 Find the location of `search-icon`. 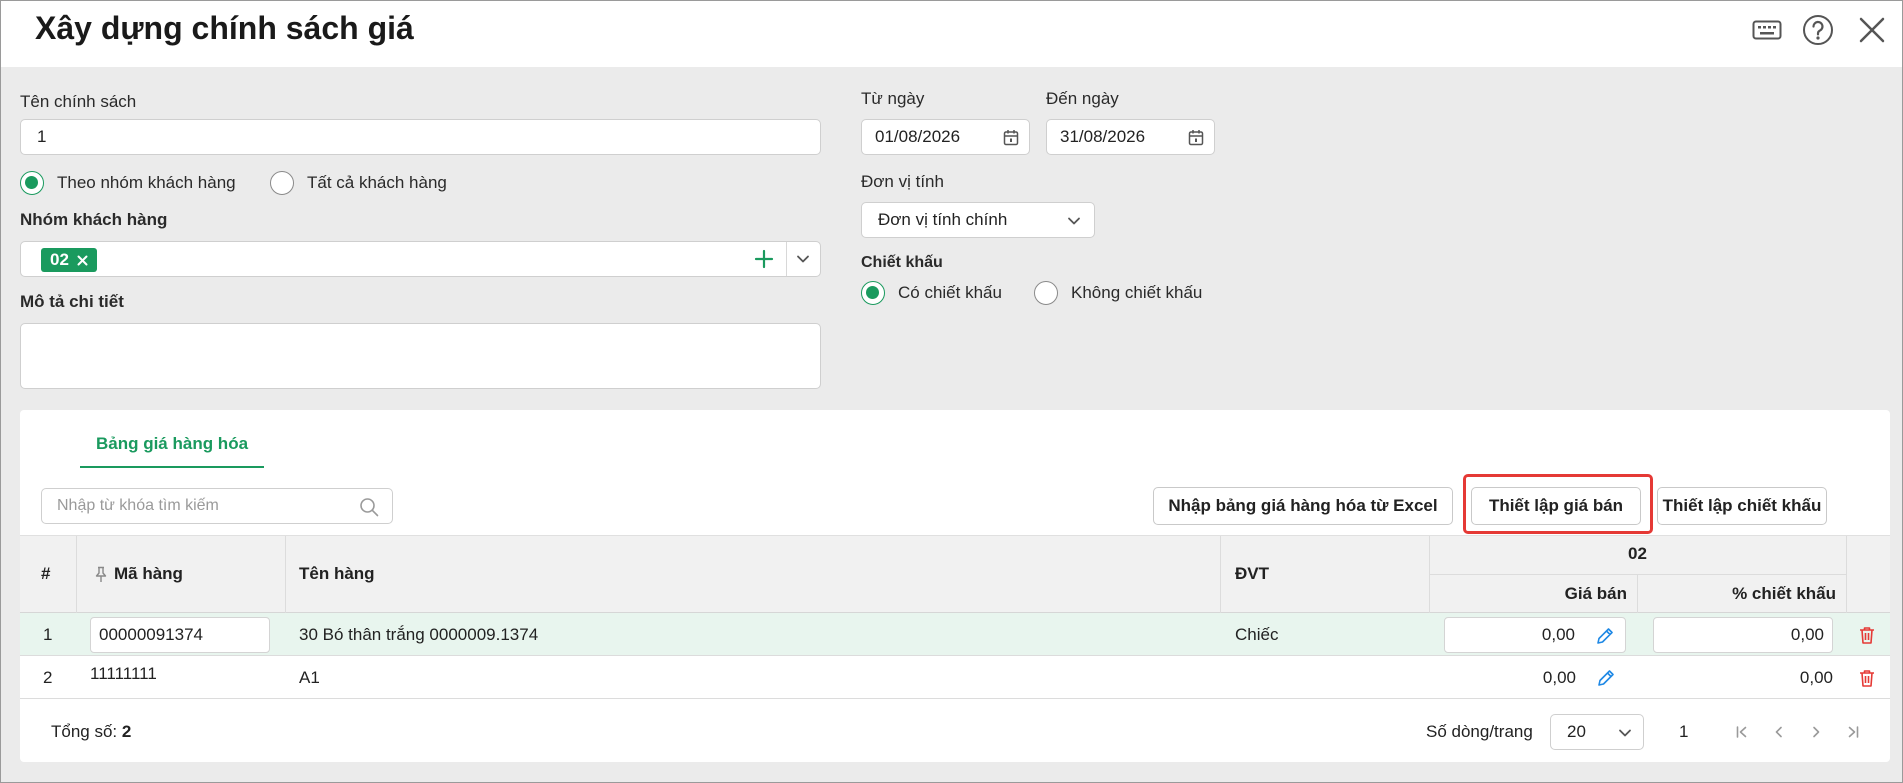

search-icon is located at coordinates (369, 507).